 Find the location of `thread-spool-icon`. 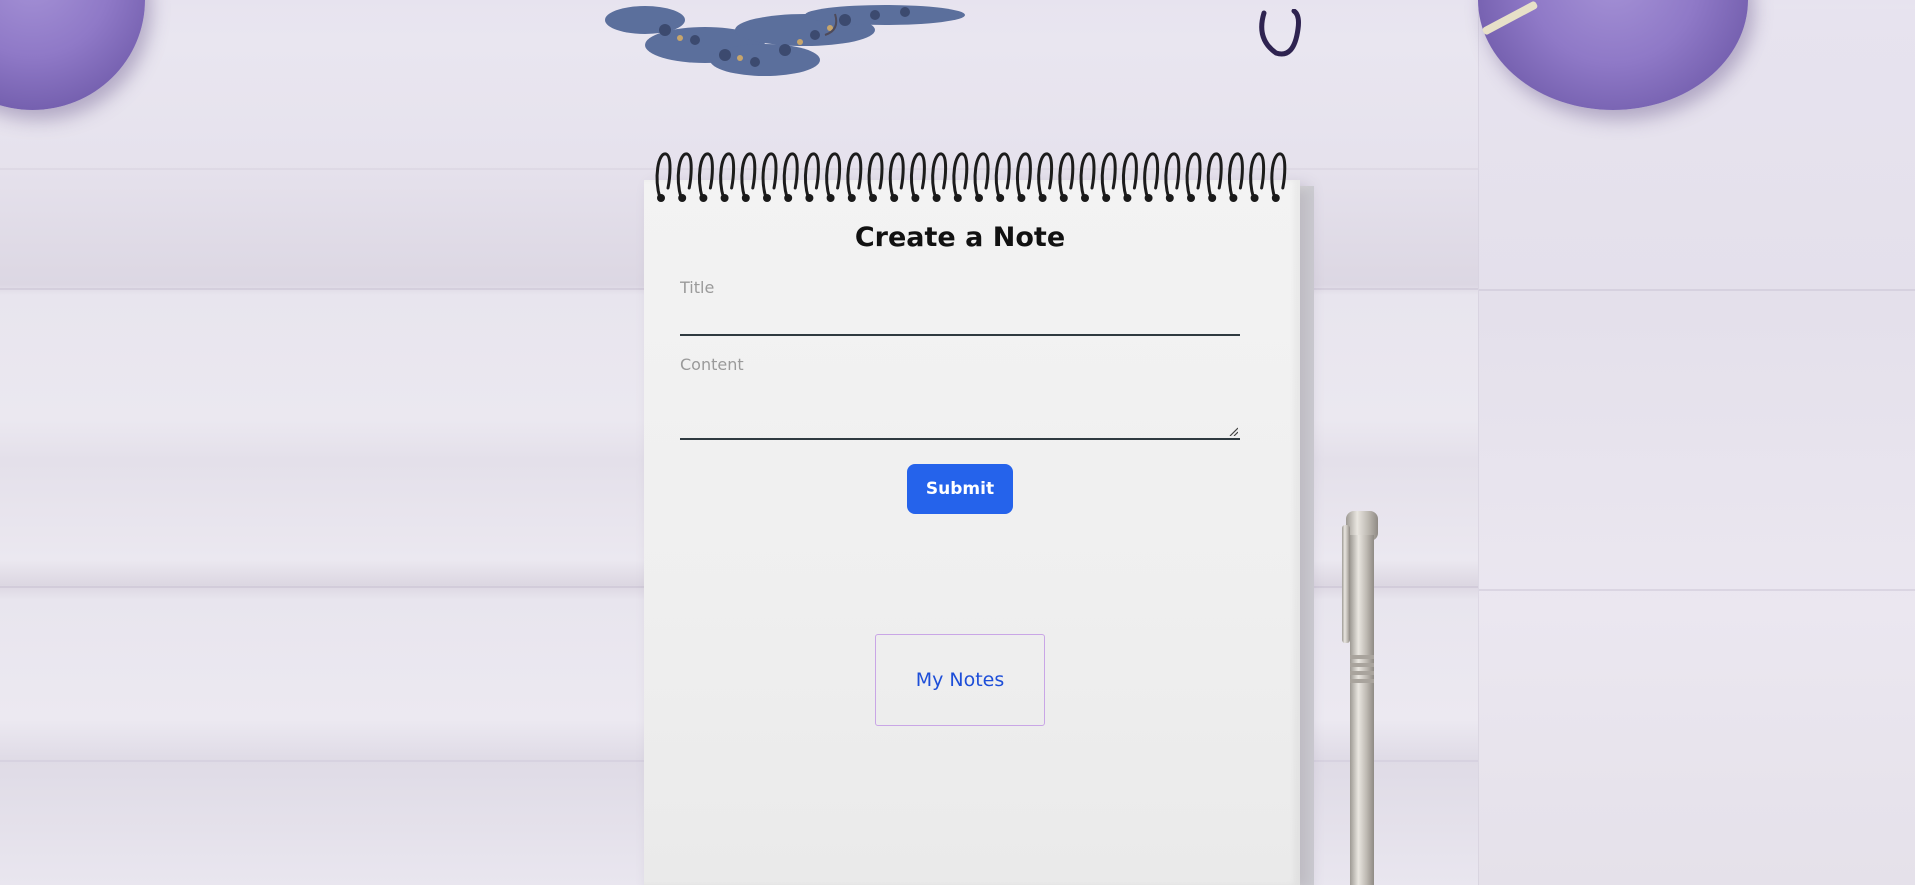

thread-spool-icon is located at coordinates (72, 55).